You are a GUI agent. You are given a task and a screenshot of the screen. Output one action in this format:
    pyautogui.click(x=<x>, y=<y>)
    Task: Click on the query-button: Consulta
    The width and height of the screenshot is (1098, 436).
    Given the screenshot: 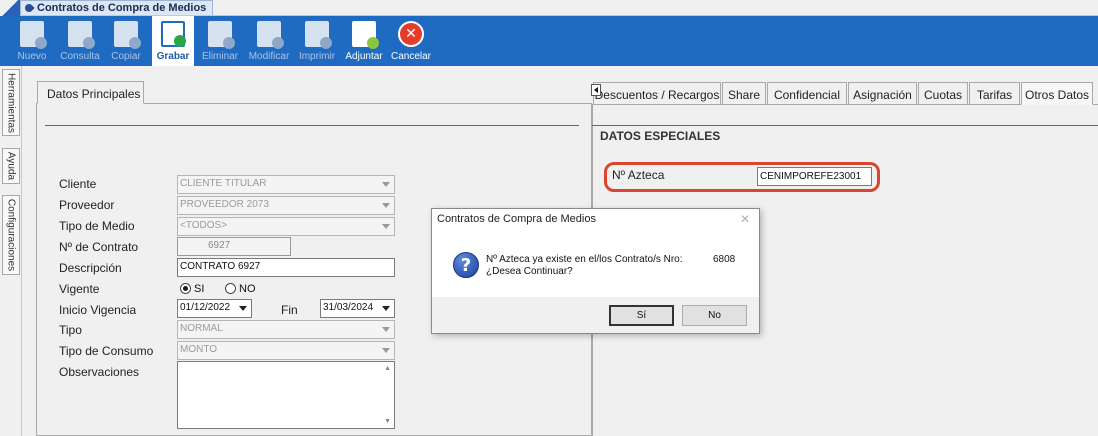 What is the action you would take?
    pyautogui.click(x=80, y=41)
    